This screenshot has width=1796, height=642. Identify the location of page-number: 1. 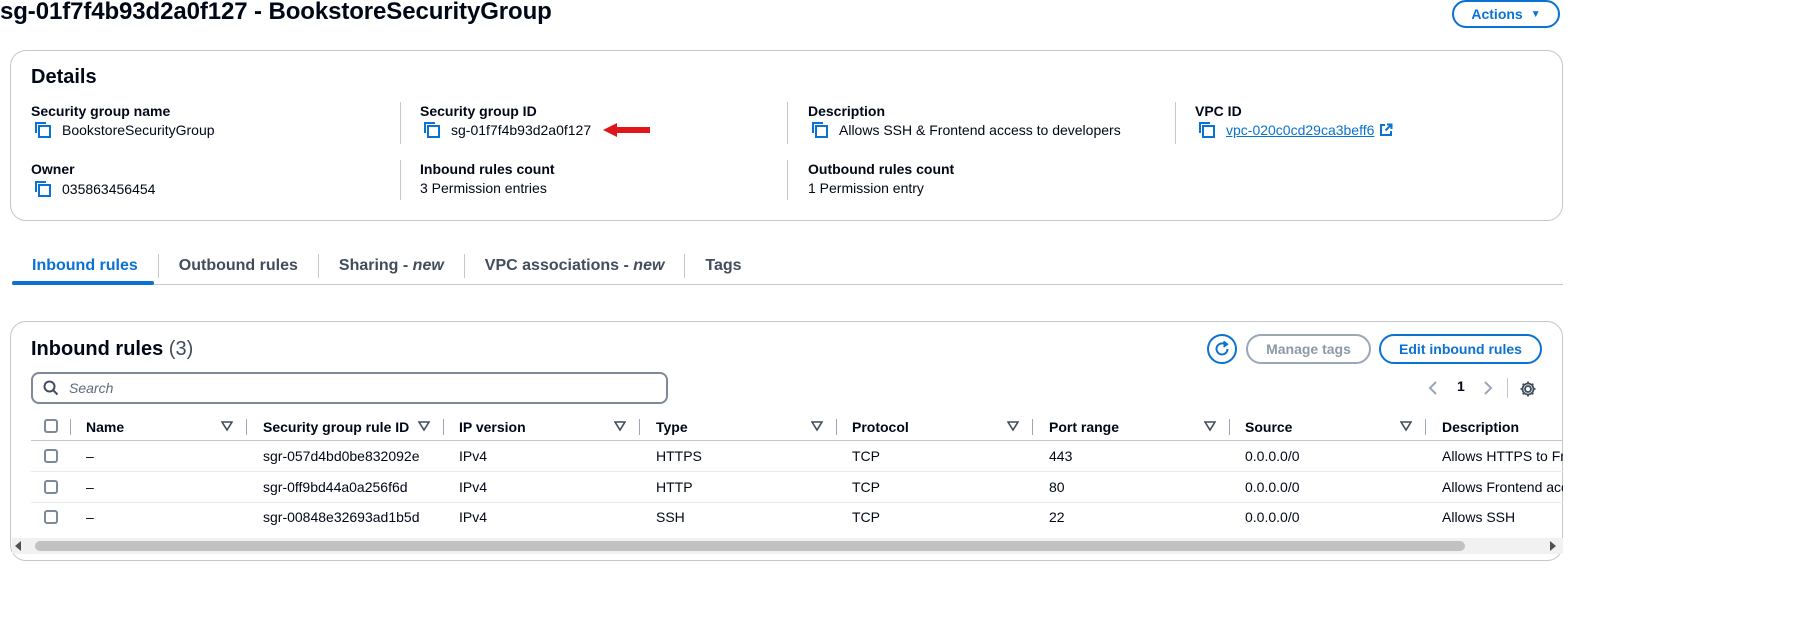
(1461, 386).